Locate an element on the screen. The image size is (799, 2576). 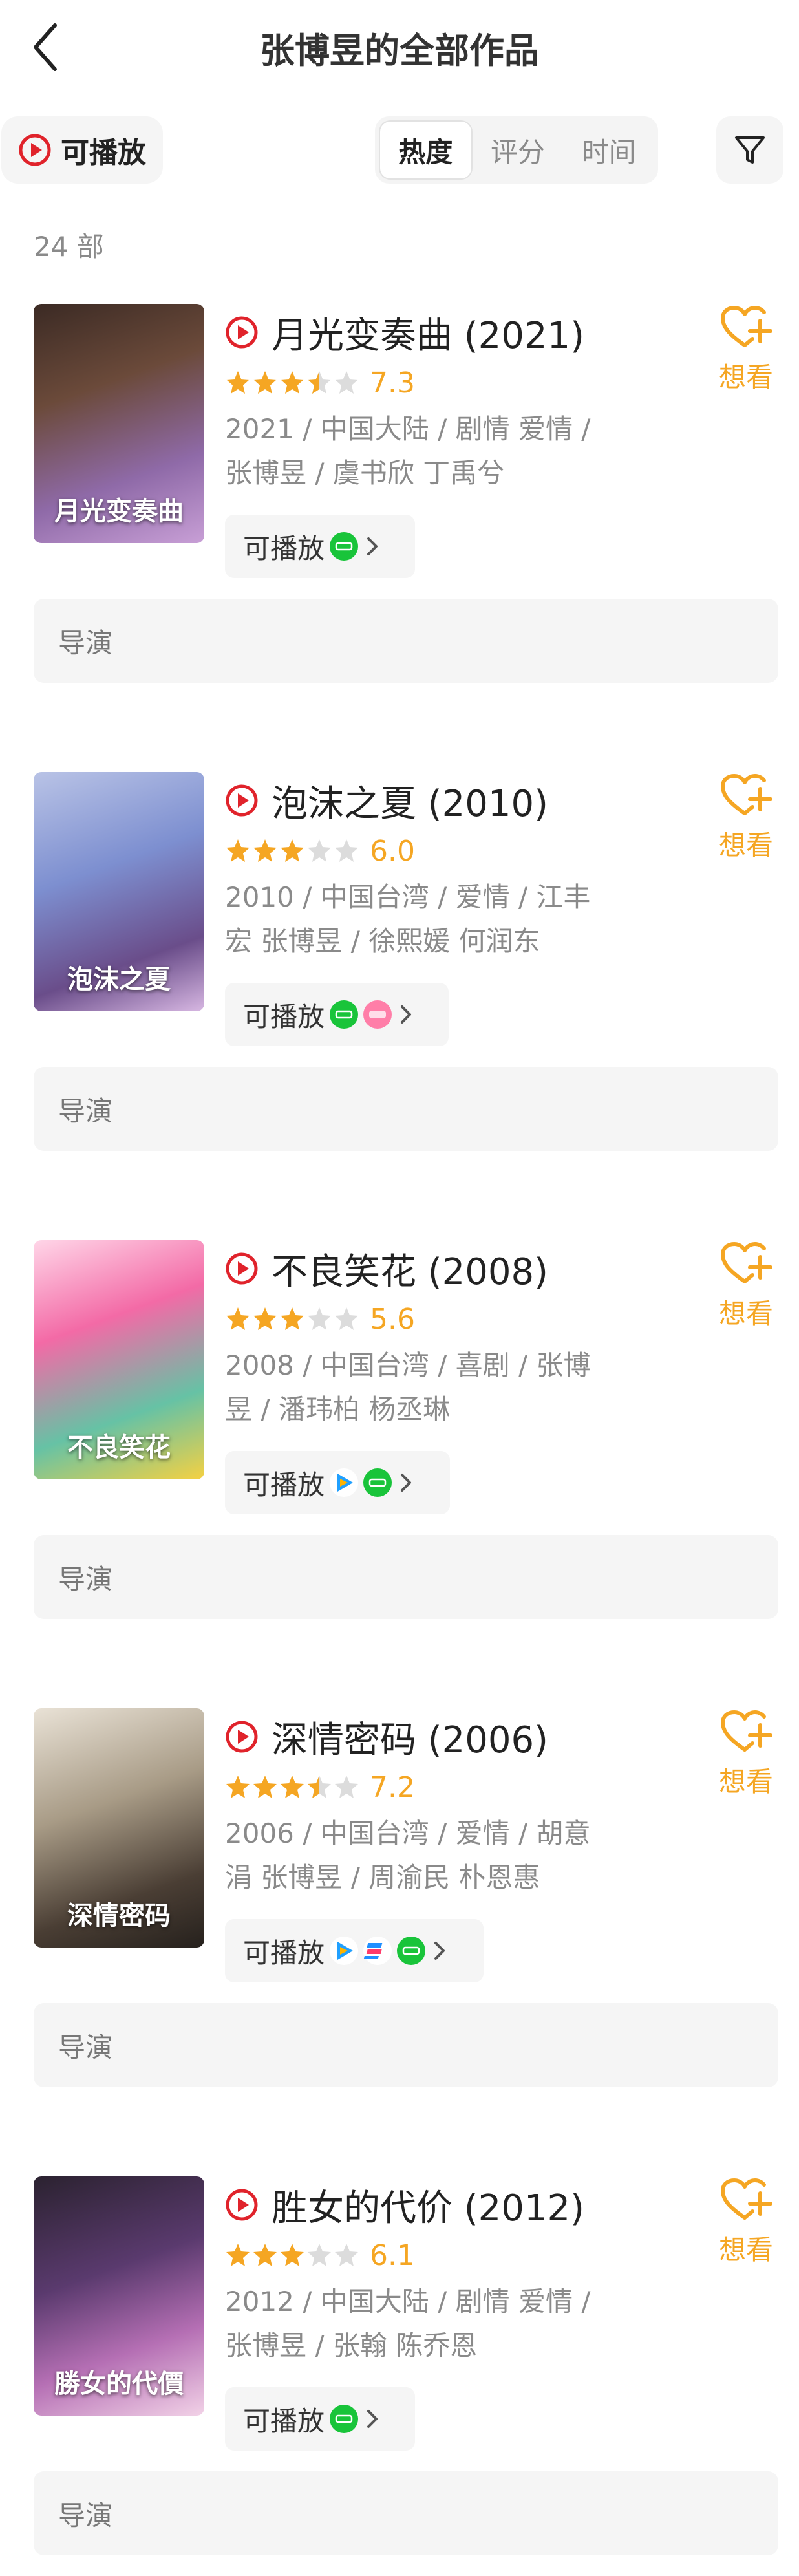
rating-row: 7.3 is located at coordinates (320, 383).